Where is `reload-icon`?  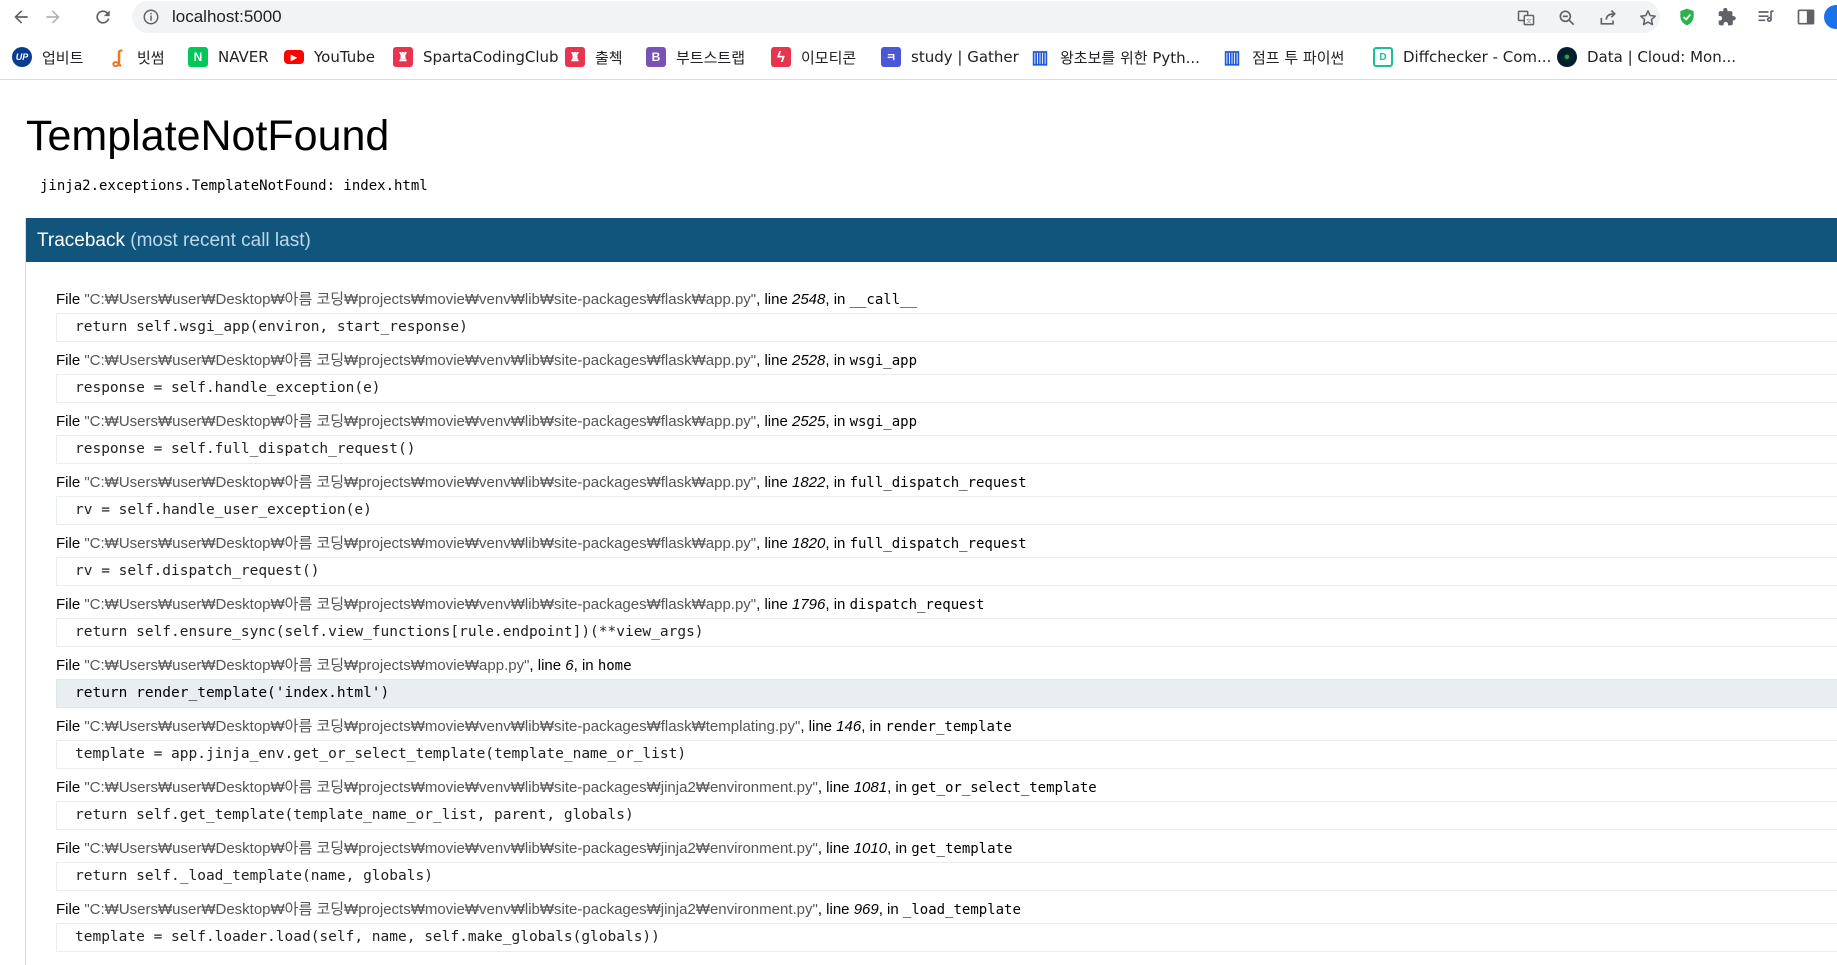
reload-icon is located at coordinates (103, 17).